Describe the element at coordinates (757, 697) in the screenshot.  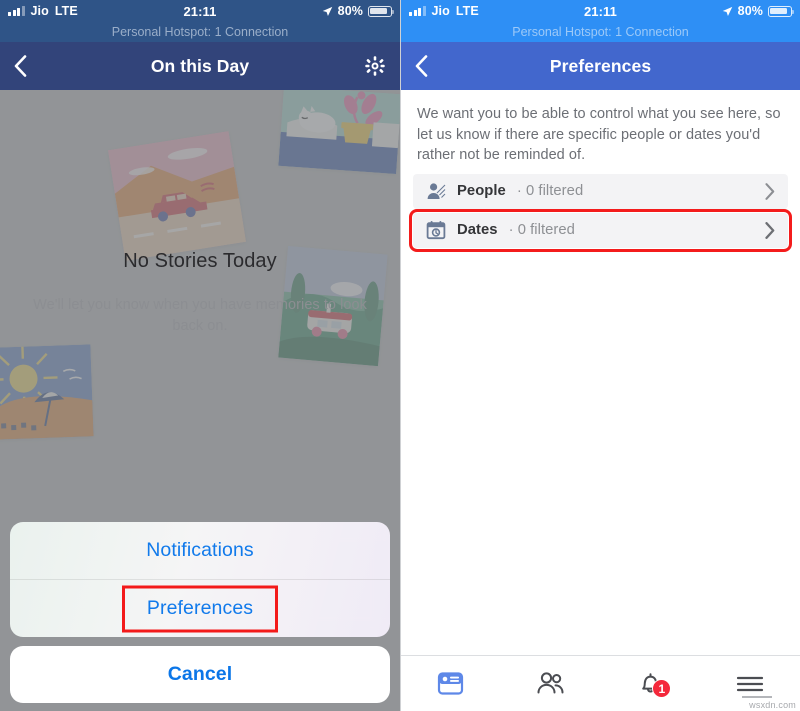
I see `watermark-line` at that location.